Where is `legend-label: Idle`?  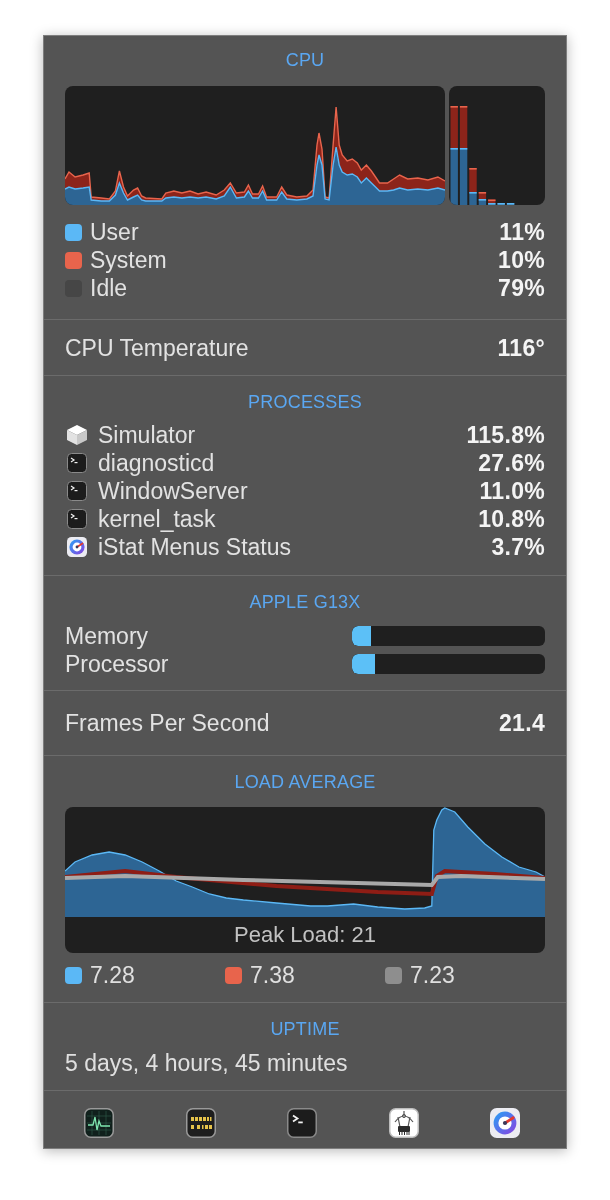 legend-label: Idle is located at coordinates (109, 288).